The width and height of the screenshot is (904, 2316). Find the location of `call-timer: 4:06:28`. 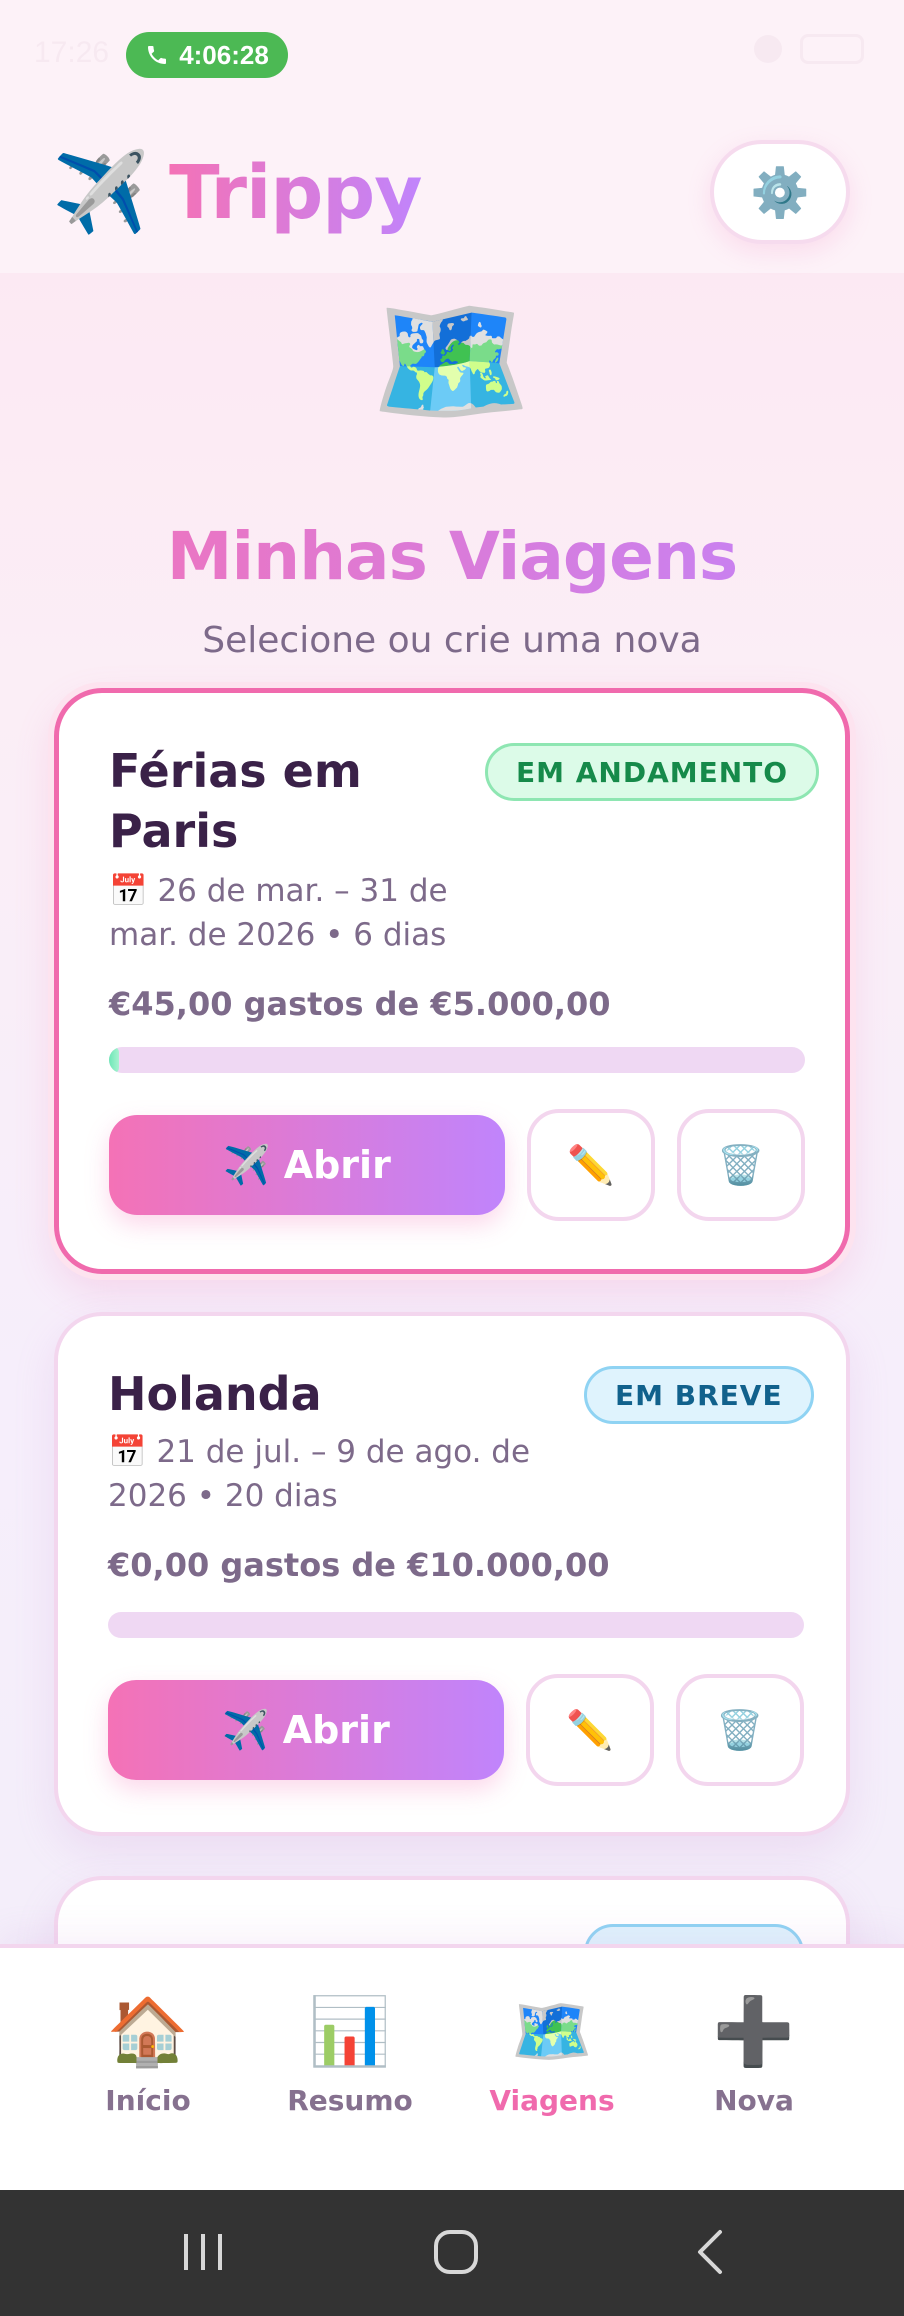

call-timer: 4:06:28 is located at coordinates (224, 54).